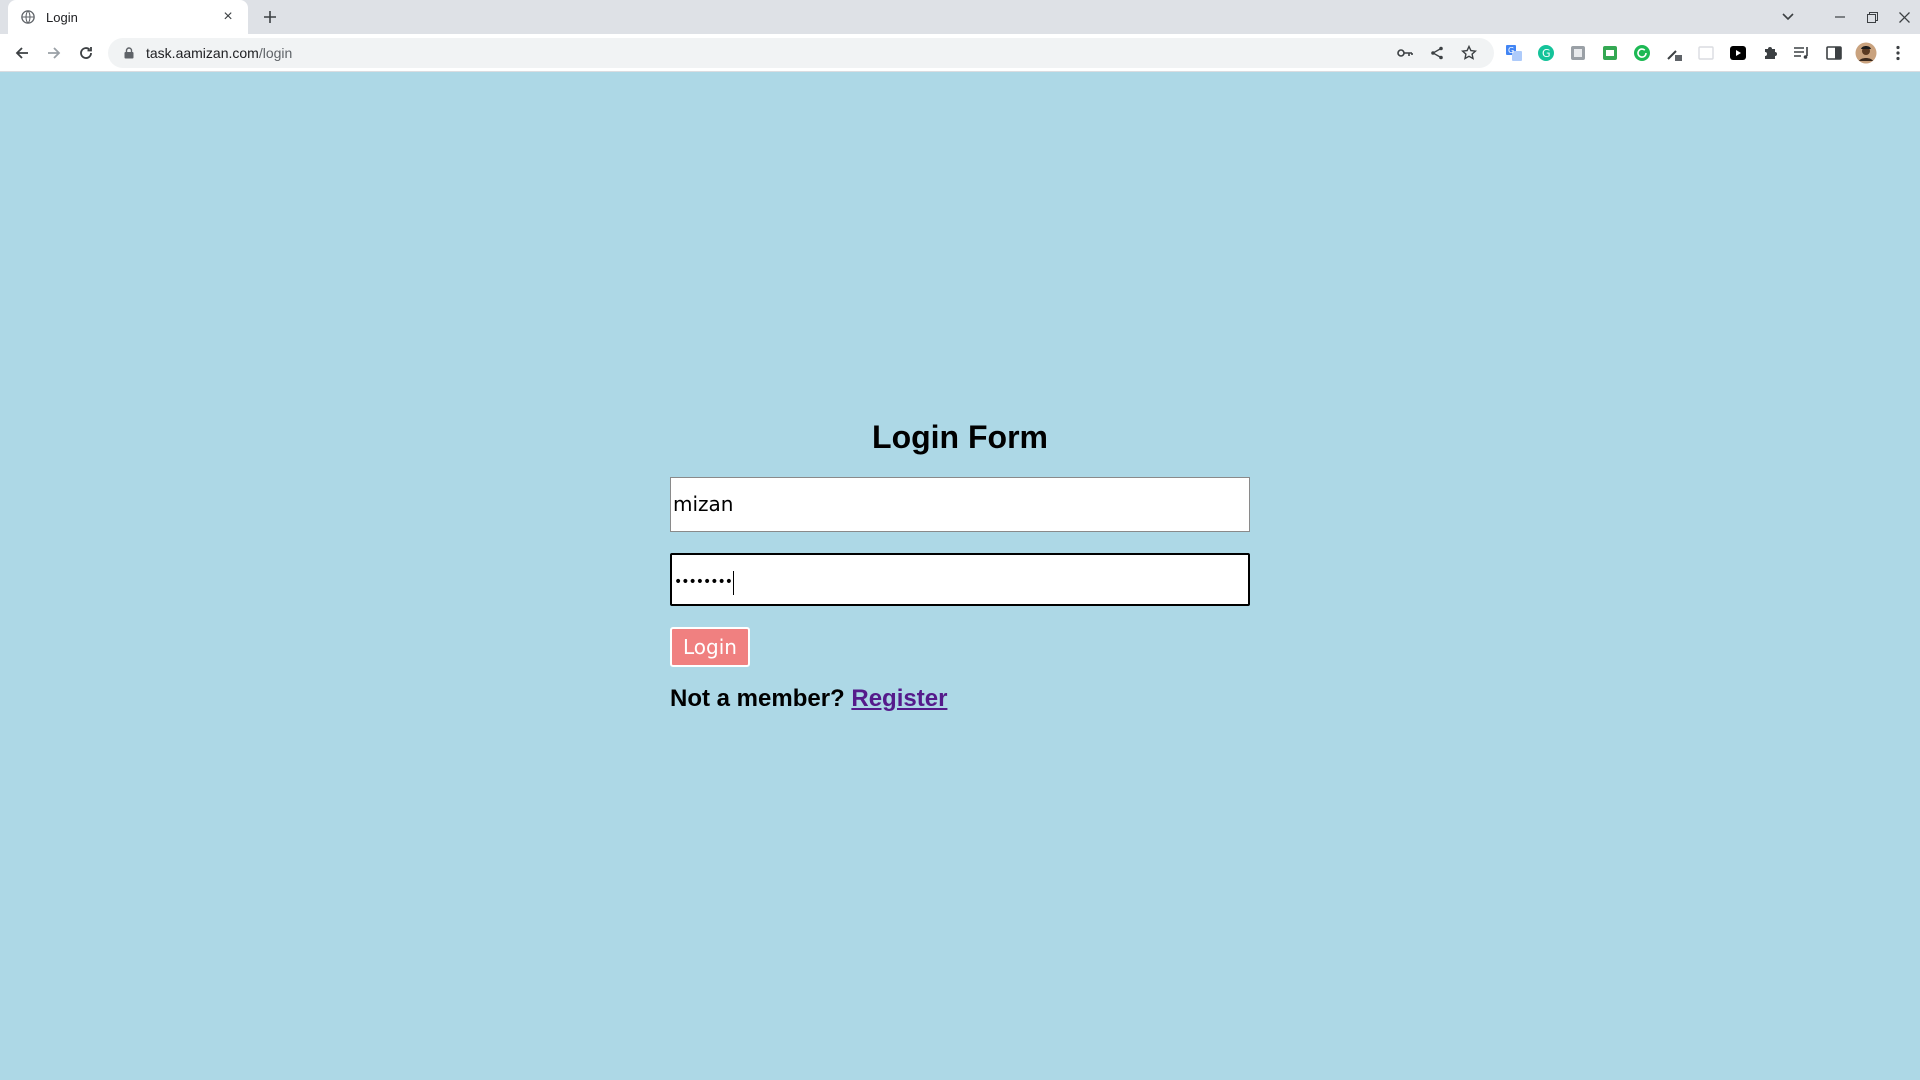 This screenshot has width=1920, height=1080. Describe the element at coordinates (1866, 53) in the screenshot. I see `avatar` at that location.